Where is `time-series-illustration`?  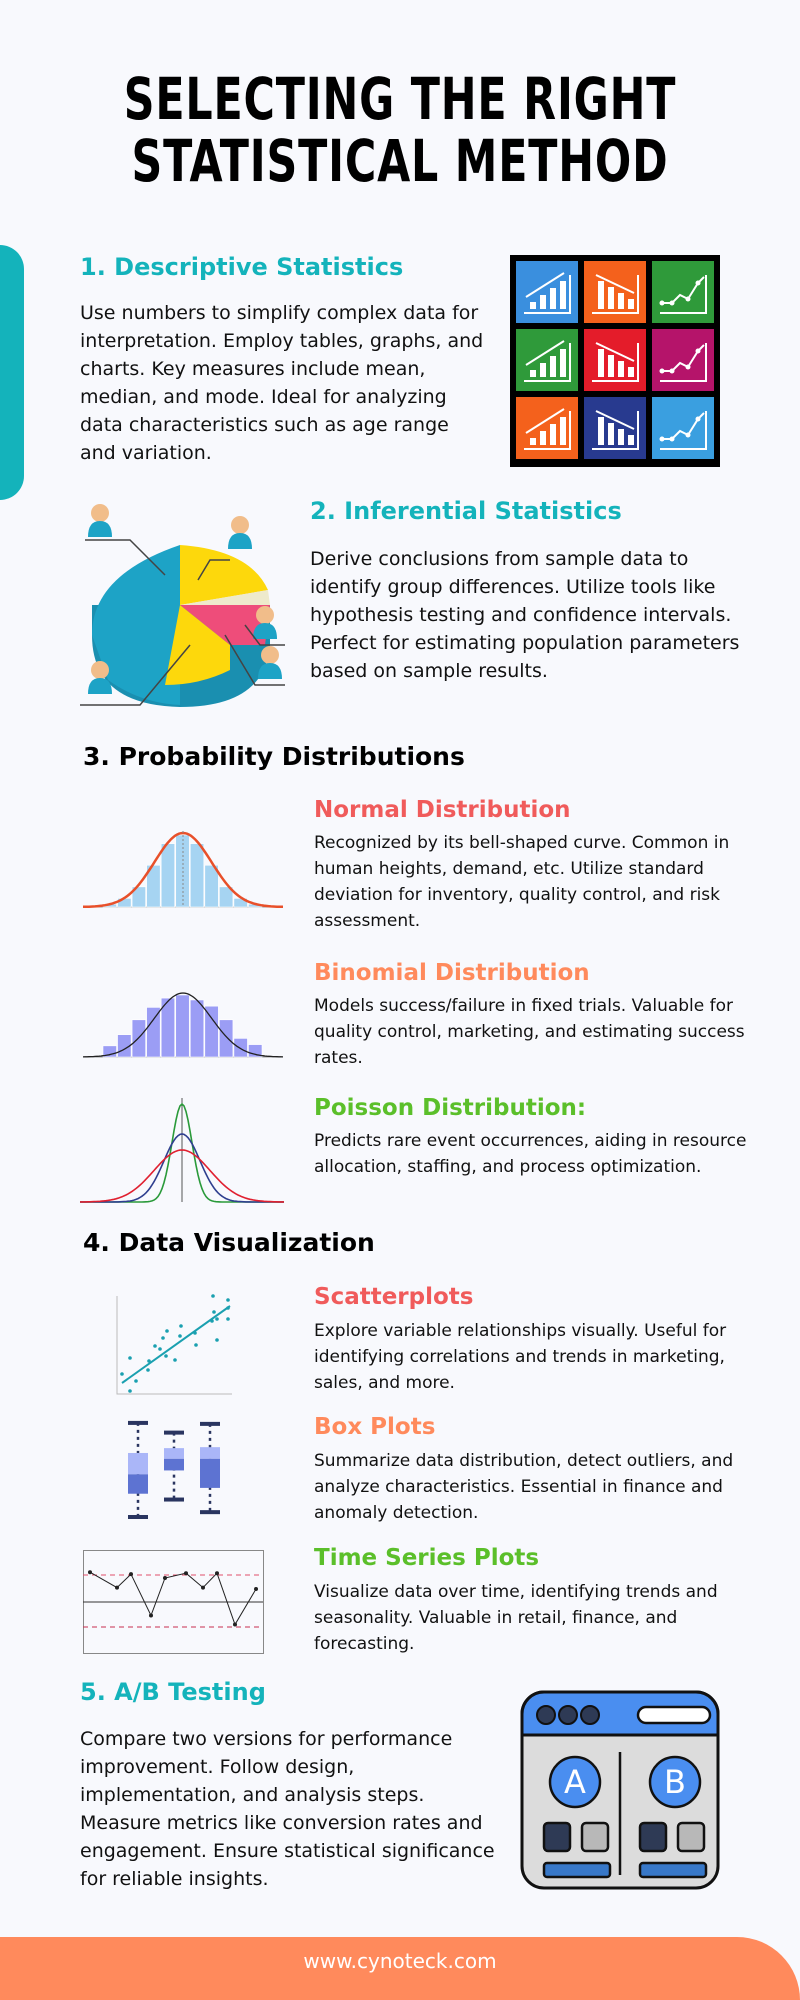 time-series-illustration is located at coordinates (173, 1602).